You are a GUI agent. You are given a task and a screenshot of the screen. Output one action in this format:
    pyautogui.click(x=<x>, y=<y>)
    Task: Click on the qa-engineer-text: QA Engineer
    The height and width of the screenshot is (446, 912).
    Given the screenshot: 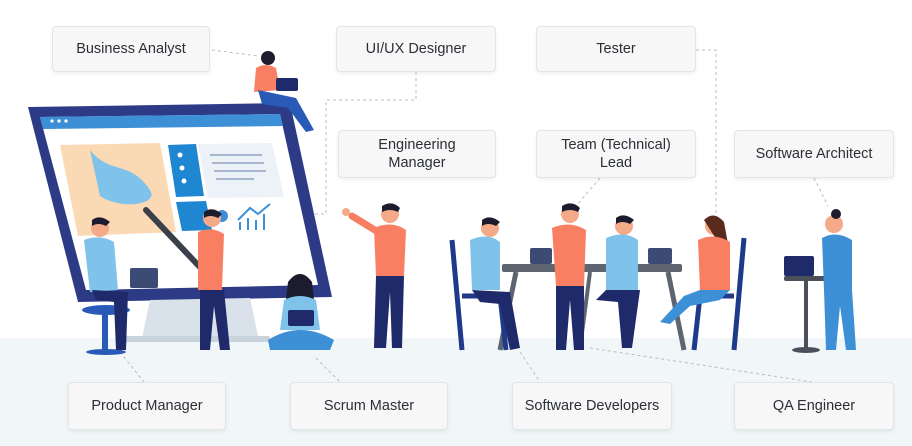 What is the action you would take?
    pyautogui.click(x=814, y=406)
    